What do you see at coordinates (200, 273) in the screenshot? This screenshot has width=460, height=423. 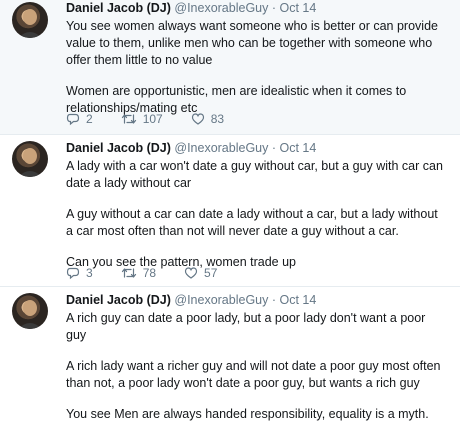 I see `like-button: 57` at bounding box center [200, 273].